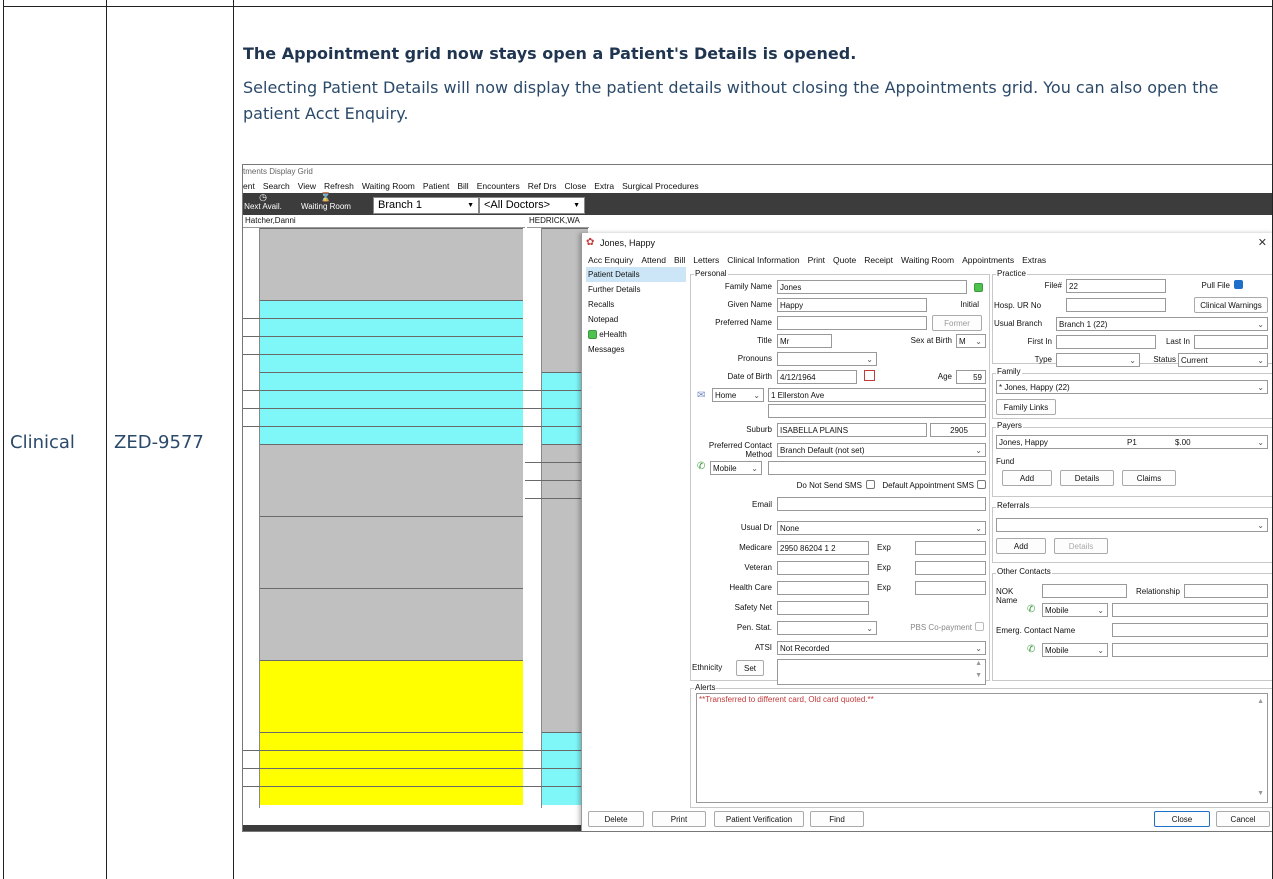 The height and width of the screenshot is (879, 1273). I want to click on pbs-copayment-checkbox, so click(979, 626).